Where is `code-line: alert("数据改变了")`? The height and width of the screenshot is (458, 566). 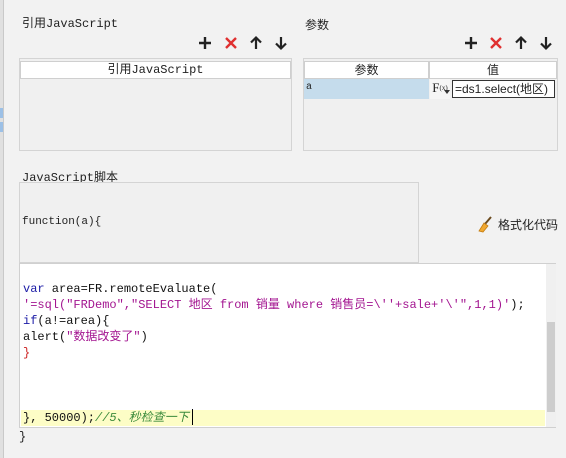 code-line: alert("数据改变了") is located at coordinates (85, 337).